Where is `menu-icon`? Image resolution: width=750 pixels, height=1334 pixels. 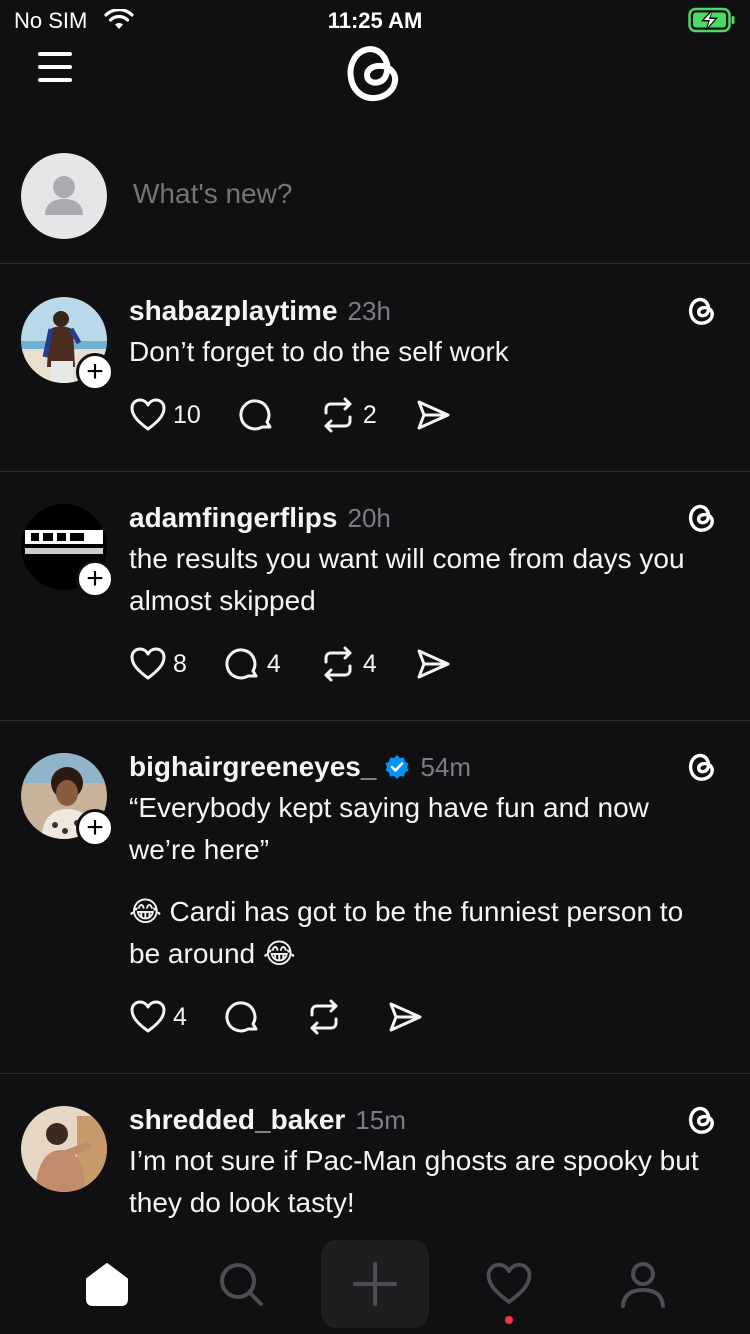 menu-icon is located at coordinates (55, 54).